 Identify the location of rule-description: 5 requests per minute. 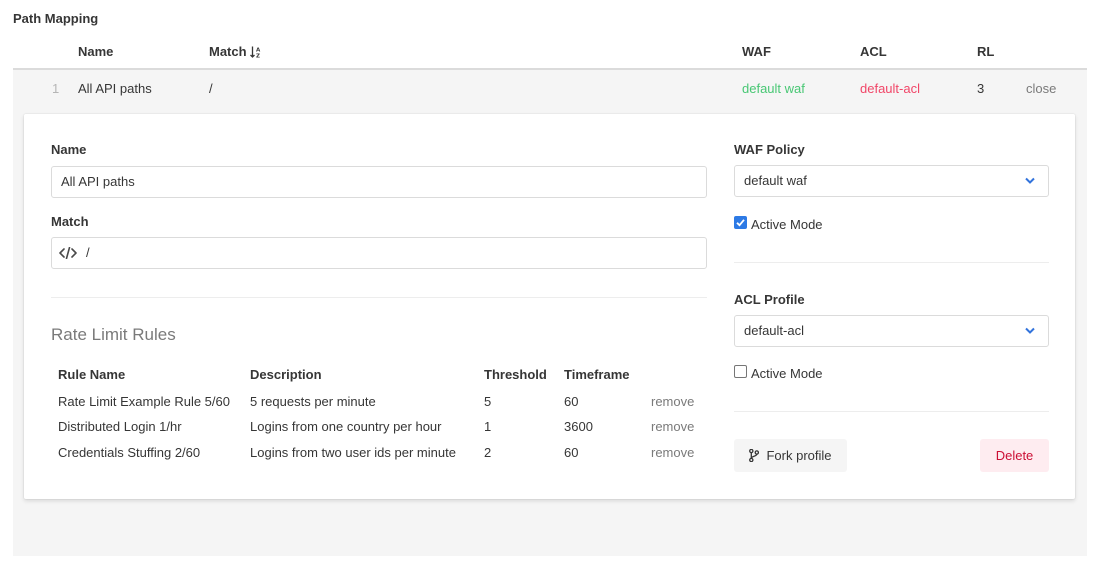
(313, 401).